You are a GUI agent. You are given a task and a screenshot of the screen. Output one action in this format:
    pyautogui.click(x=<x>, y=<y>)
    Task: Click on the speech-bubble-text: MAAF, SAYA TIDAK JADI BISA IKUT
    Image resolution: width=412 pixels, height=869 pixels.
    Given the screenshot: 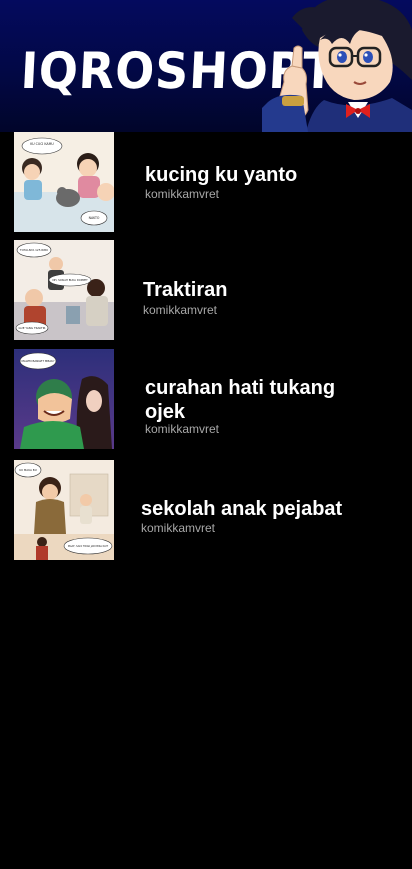 What is the action you would take?
    pyautogui.click(x=88, y=546)
    